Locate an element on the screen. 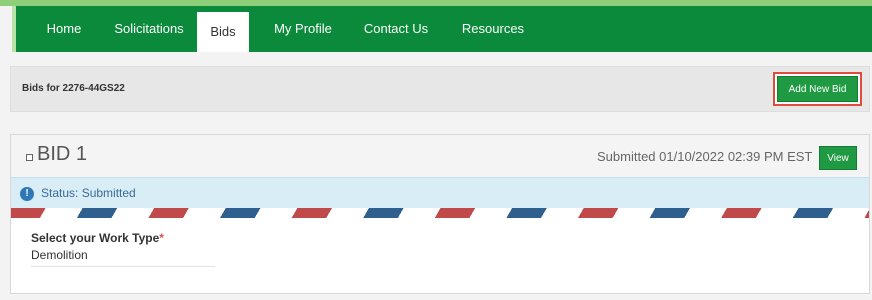 This screenshot has height=300, width=872. add-new-bid-button: Add New Bid is located at coordinates (817, 89).